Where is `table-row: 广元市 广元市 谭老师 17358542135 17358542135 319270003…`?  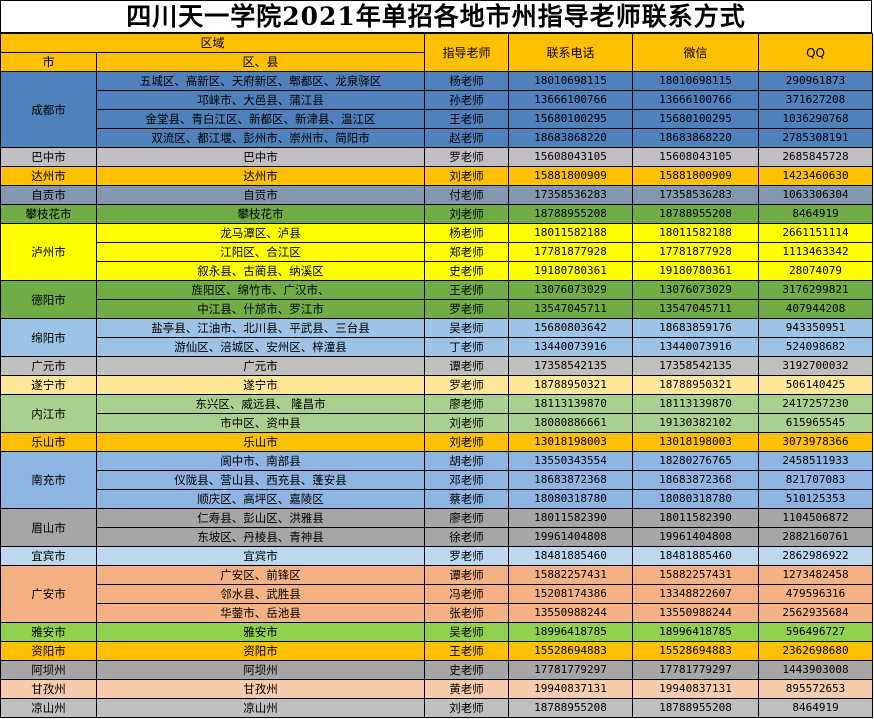
table-row: 广元市 广元市 谭老师 17358542135 17358542135 319270003… is located at coordinates (437, 366).